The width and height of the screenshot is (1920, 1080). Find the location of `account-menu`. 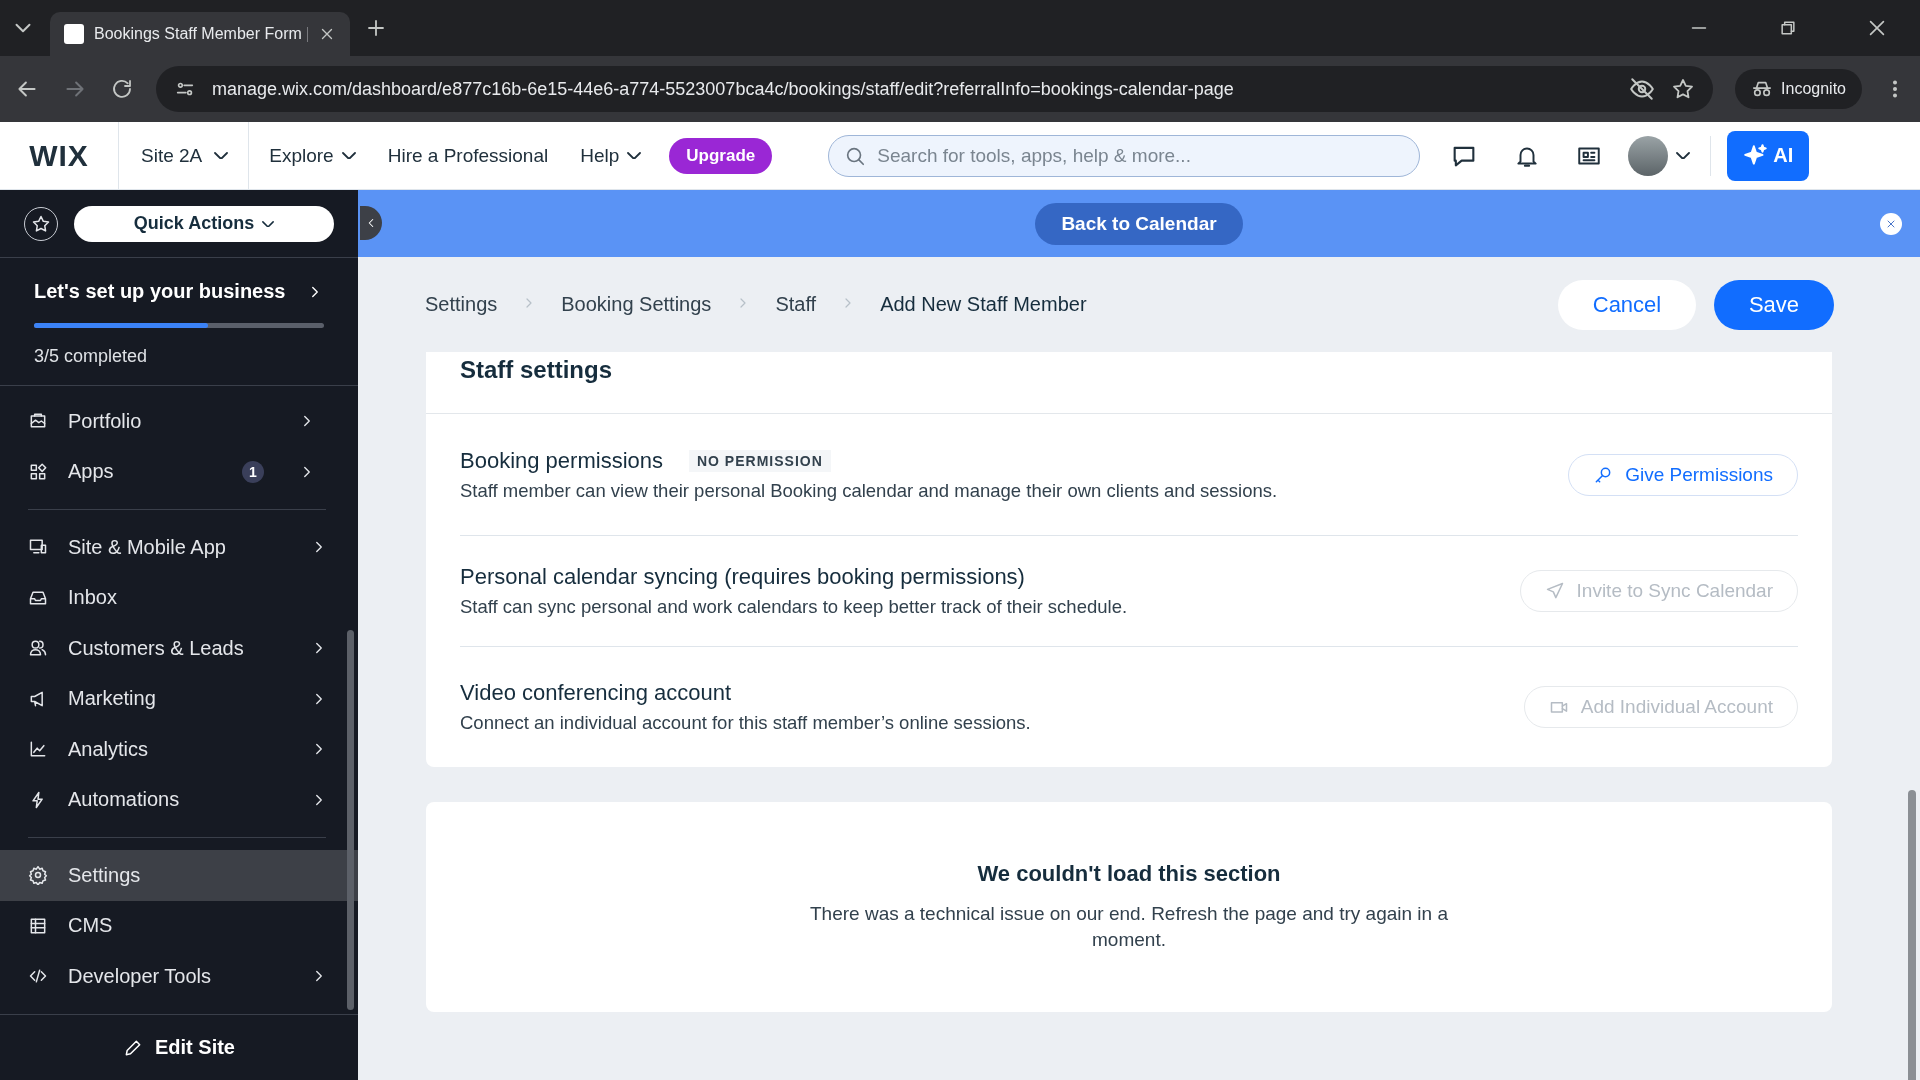

account-menu is located at coordinates (1670, 155).